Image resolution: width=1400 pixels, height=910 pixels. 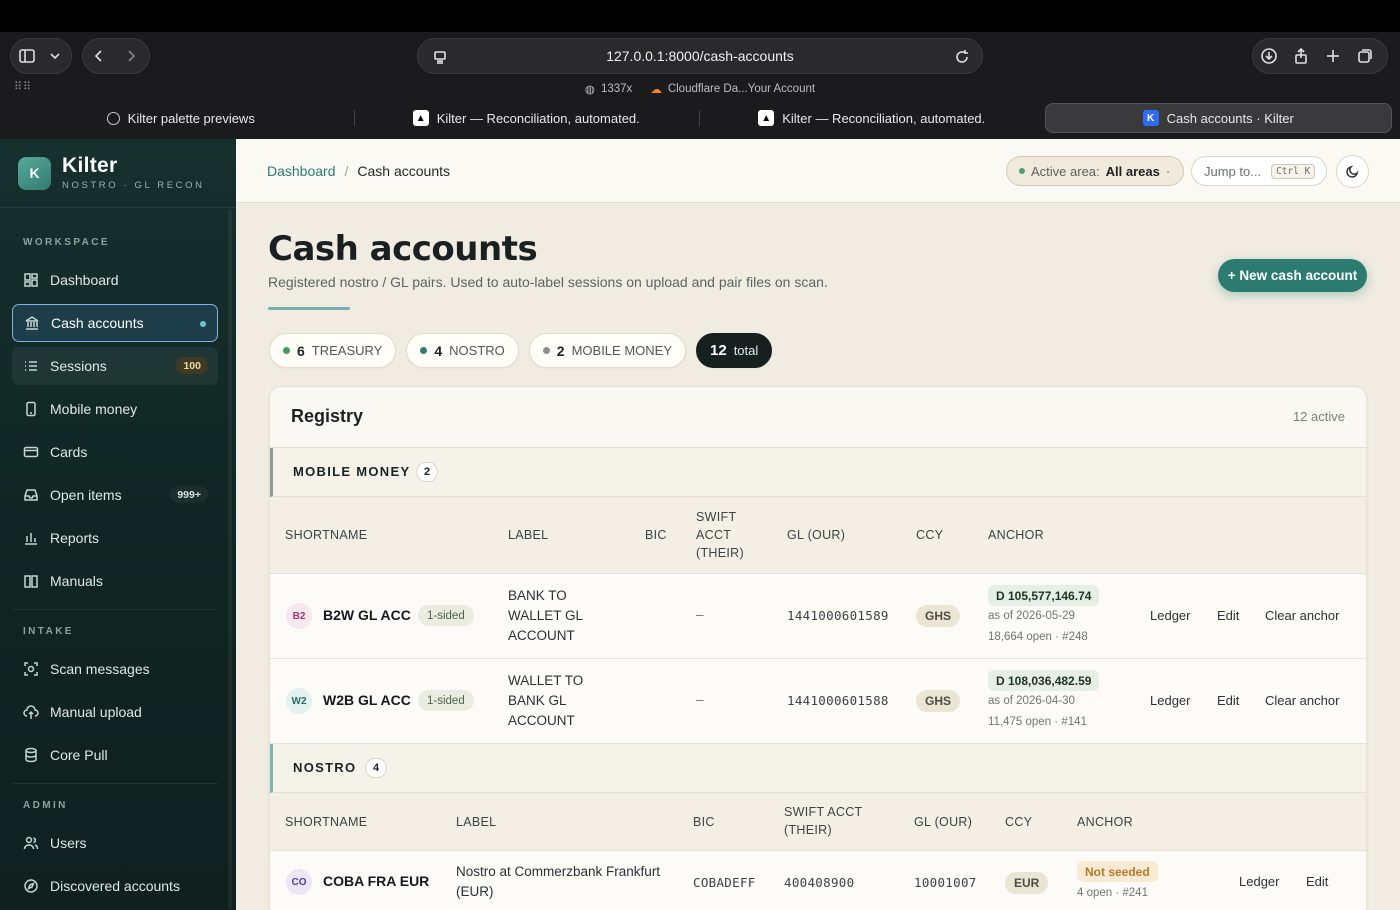 I want to click on toolbar-actions, so click(x=1320, y=56).